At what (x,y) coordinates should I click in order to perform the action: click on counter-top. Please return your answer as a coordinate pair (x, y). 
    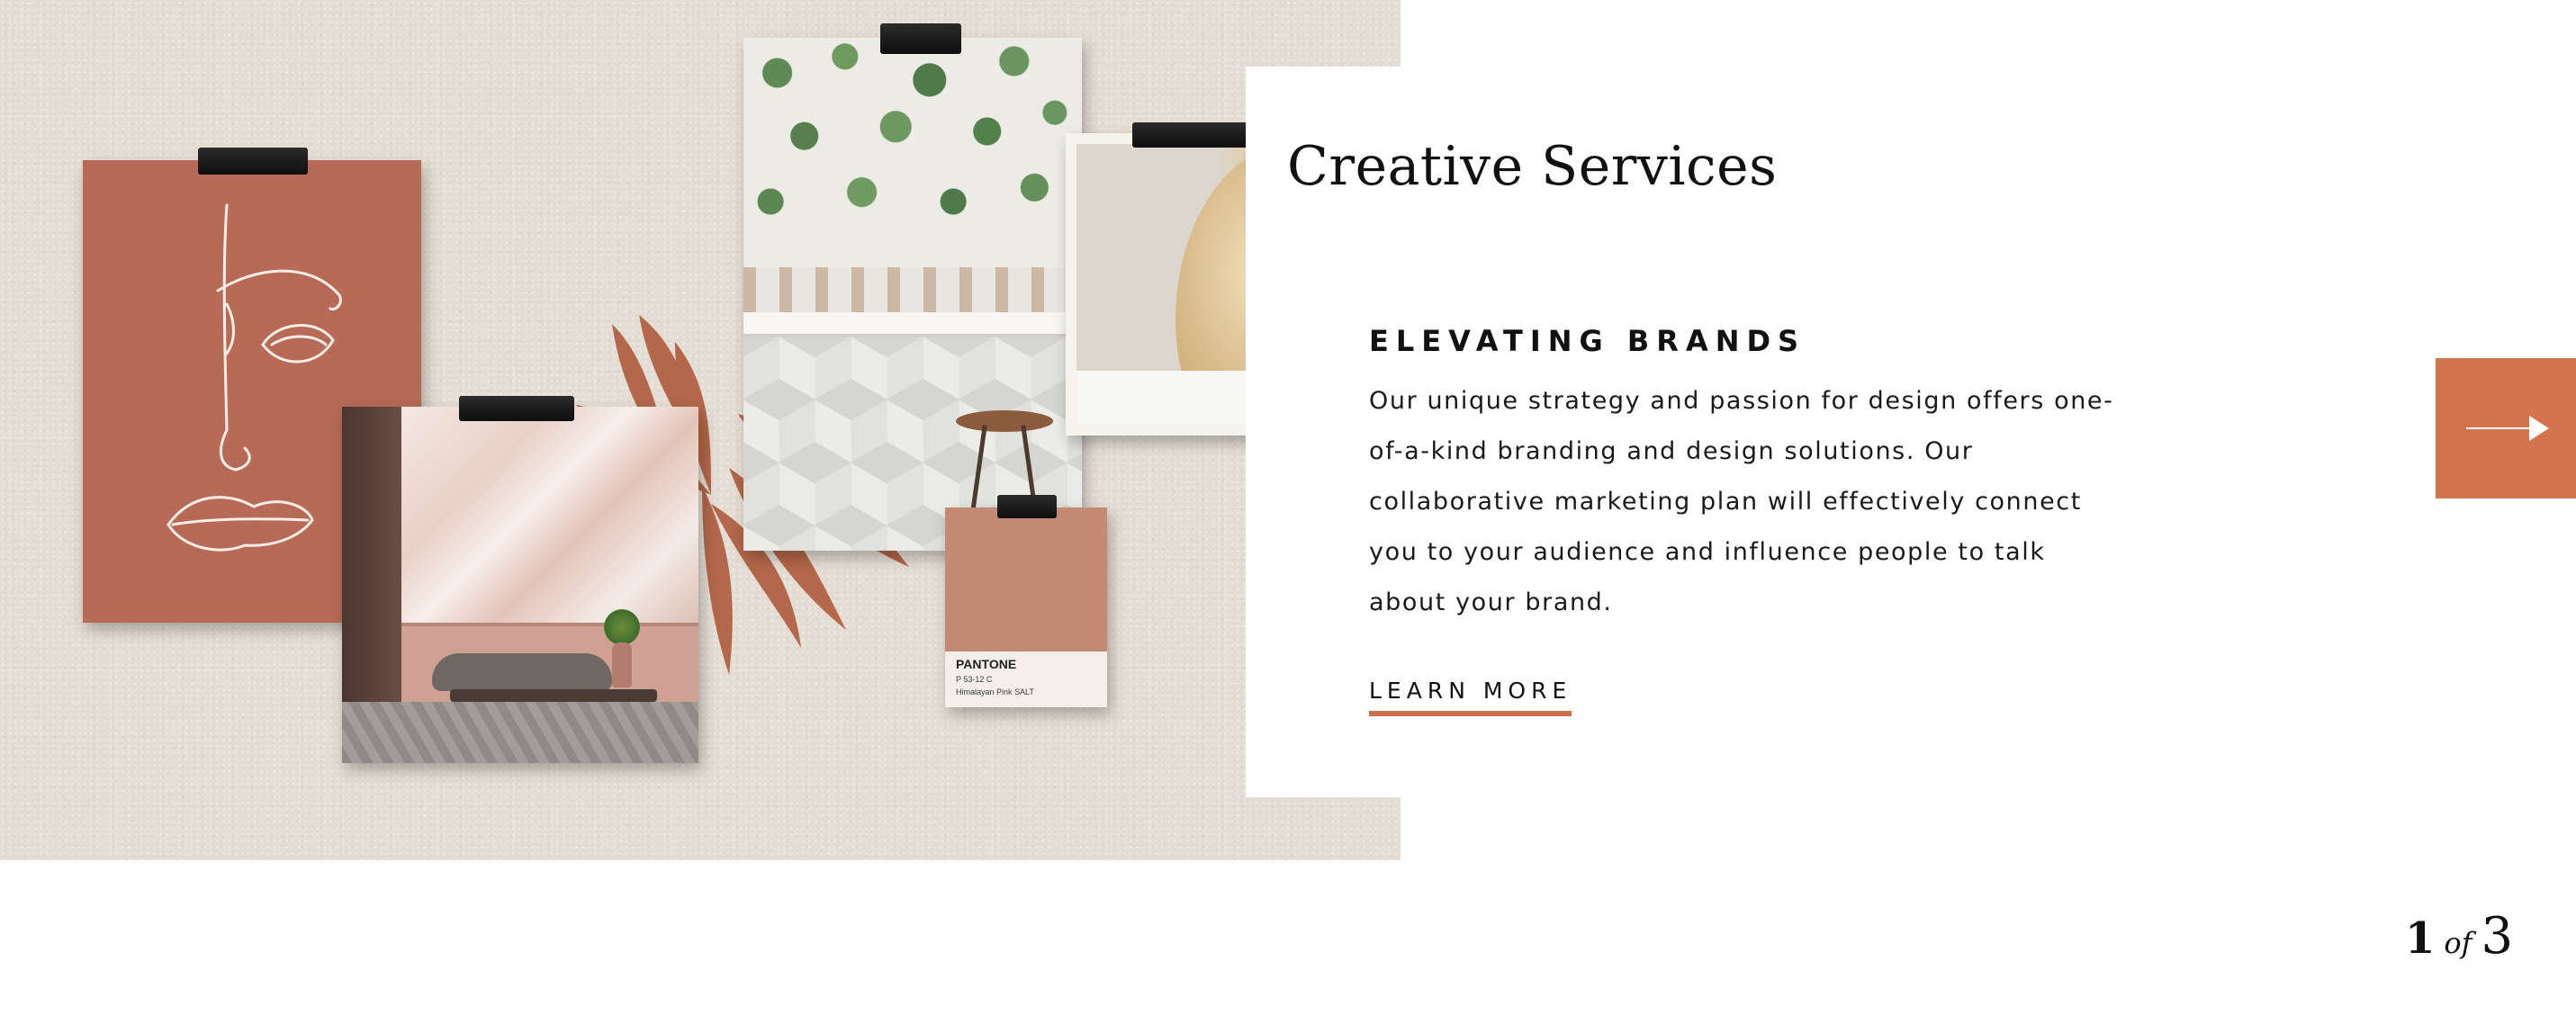
    Looking at the image, I should click on (912, 324).